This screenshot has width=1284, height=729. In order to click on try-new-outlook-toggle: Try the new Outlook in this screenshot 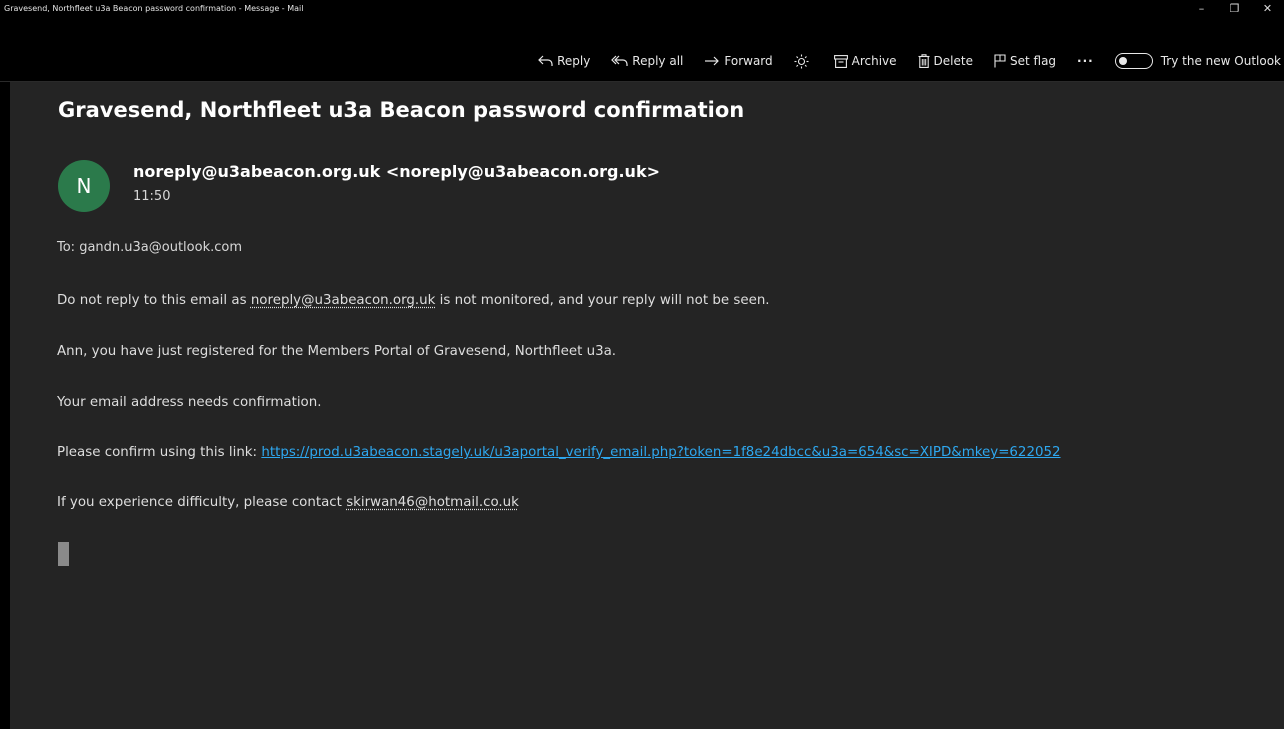, I will do `click(1197, 61)`.